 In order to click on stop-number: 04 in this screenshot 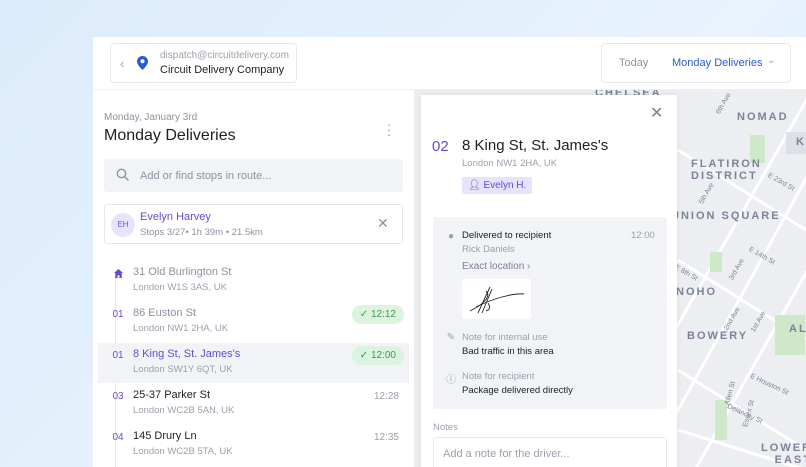, I will do `click(118, 437)`.